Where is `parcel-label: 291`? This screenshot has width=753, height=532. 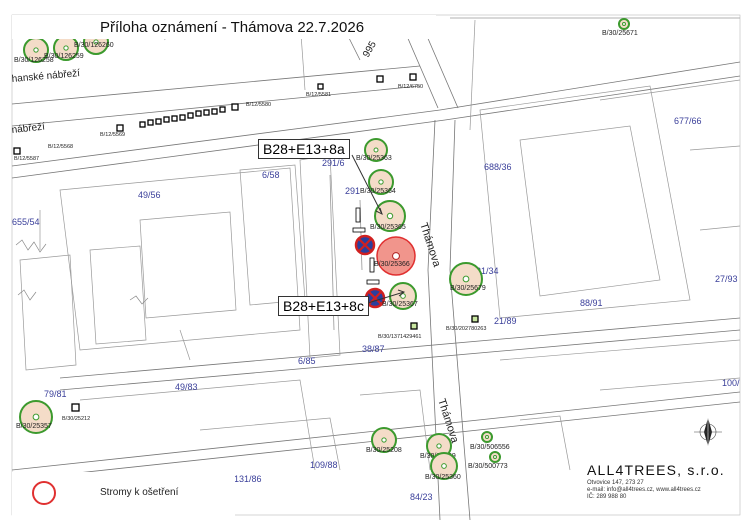
parcel-label: 291 is located at coordinates (352, 191).